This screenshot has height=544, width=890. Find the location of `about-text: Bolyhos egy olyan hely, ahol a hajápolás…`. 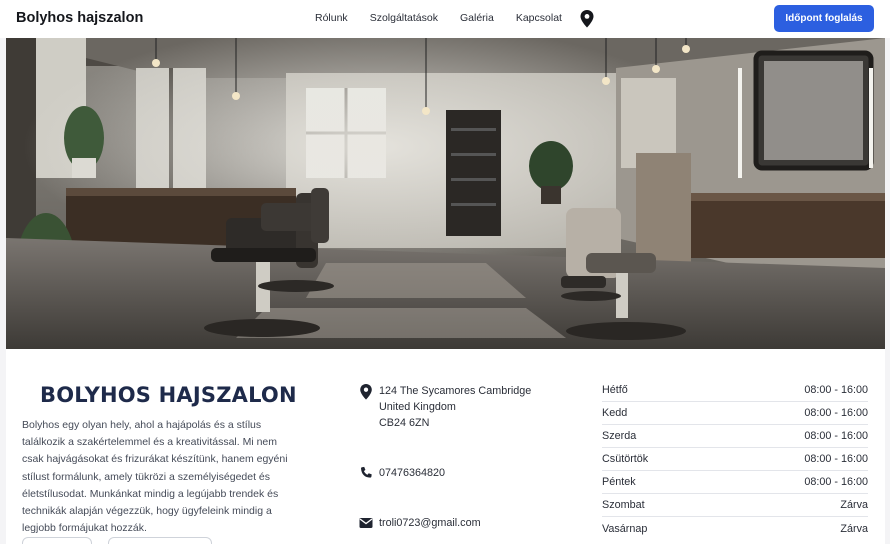

about-text: Bolyhos egy olyan hely, ahol a hajápolás… is located at coordinates (155, 477).